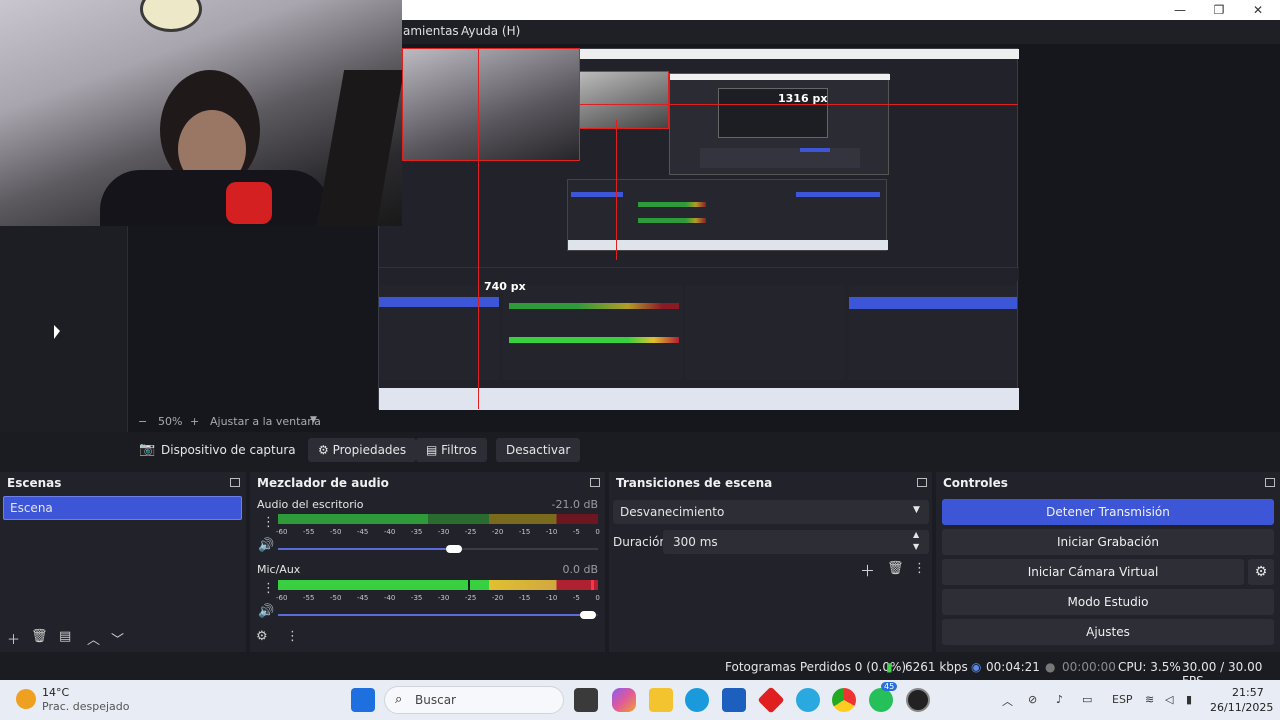 The width and height of the screenshot is (1280, 720). What do you see at coordinates (695, 542) in the screenshot?
I see `duration-value: 300 ms` at bounding box center [695, 542].